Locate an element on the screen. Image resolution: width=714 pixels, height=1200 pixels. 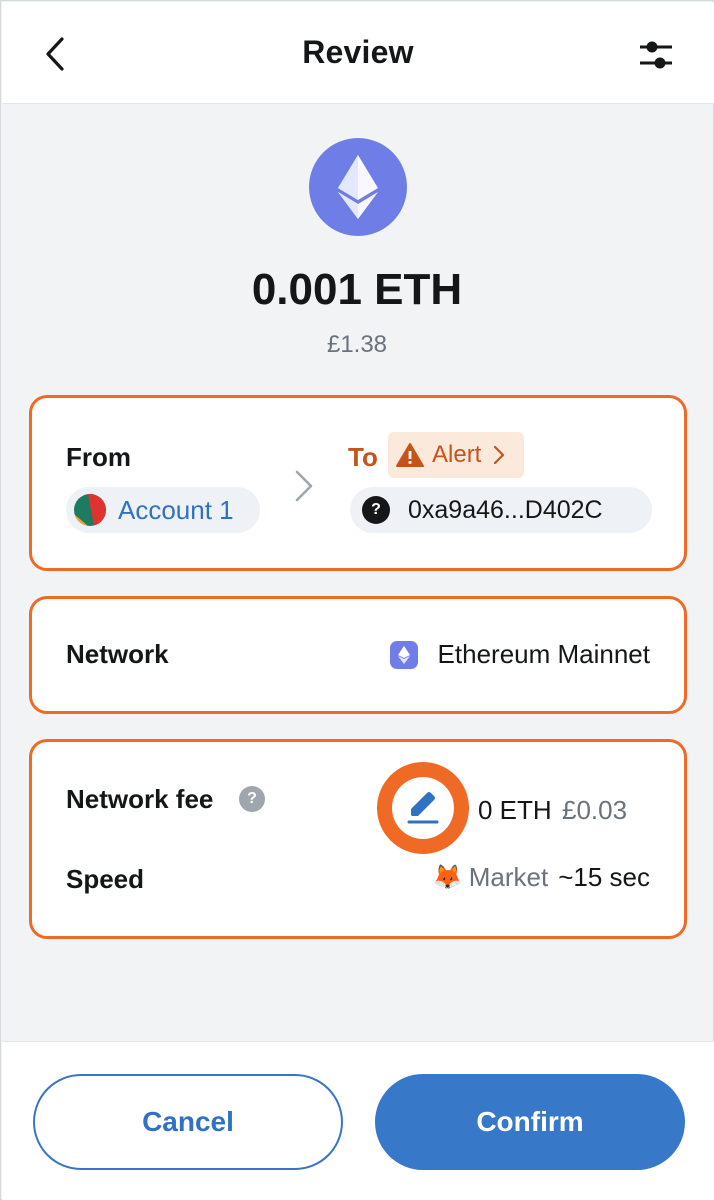
network-name: Ethereum Mainnet is located at coordinates (543, 654).